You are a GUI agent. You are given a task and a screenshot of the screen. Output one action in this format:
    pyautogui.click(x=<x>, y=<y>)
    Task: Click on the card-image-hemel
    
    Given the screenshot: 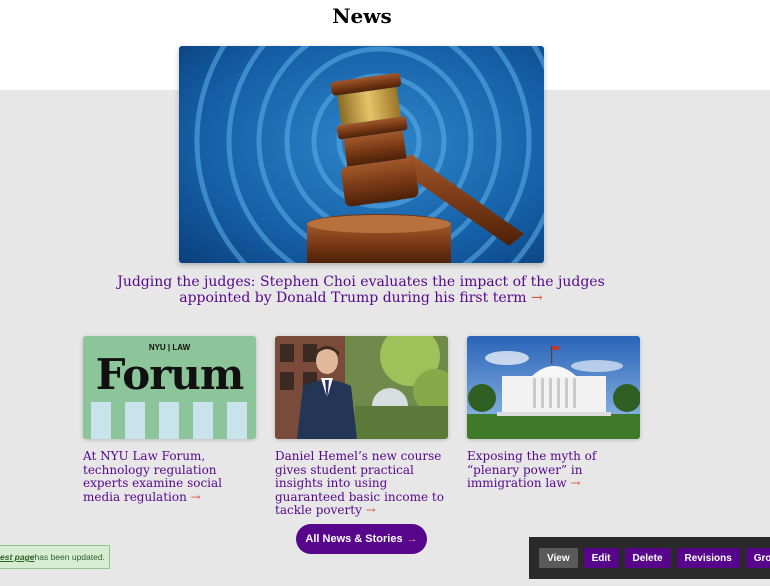 What is the action you would take?
    pyautogui.click(x=361, y=387)
    